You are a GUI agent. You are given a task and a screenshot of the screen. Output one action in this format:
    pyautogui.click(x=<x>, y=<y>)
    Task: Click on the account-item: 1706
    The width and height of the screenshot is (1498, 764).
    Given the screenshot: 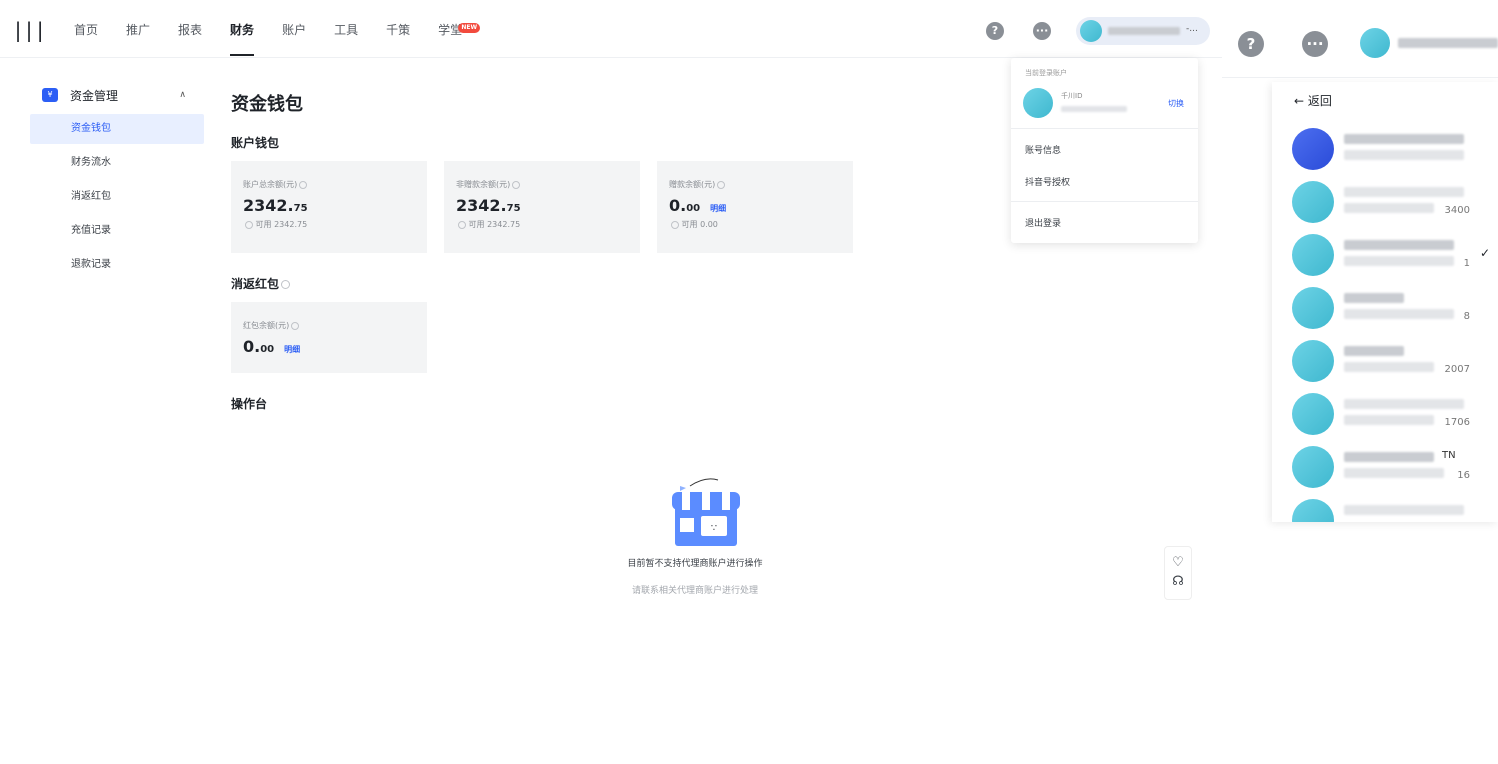 What is the action you would take?
    pyautogui.click(x=1392, y=415)
    